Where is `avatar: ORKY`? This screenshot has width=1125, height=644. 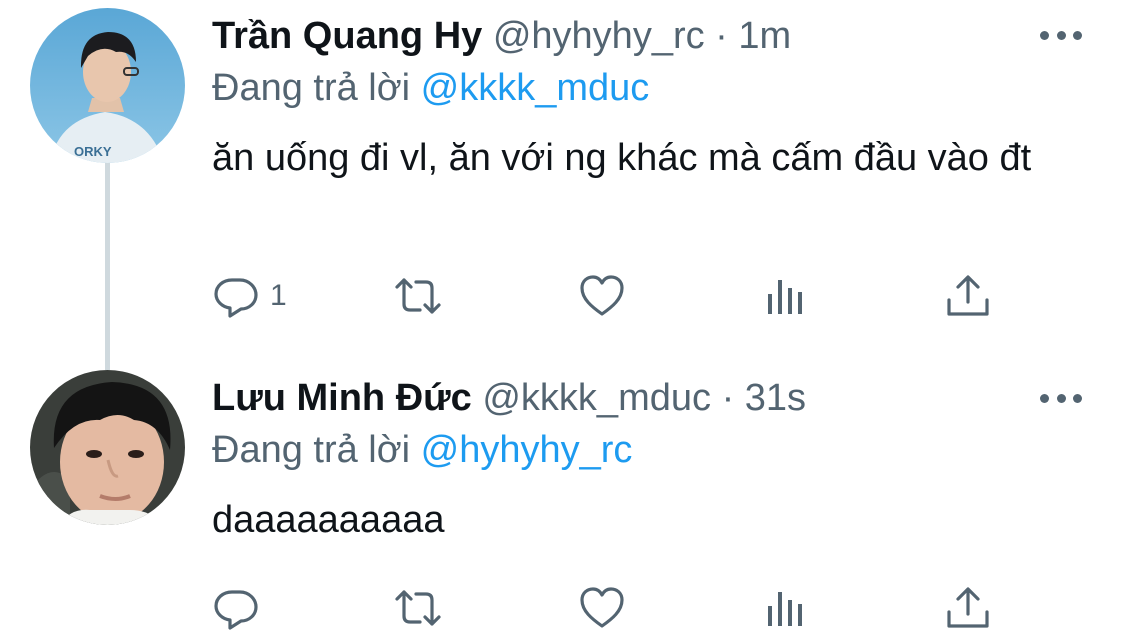 avatar: ORKY is located at coordinates (107, 85).